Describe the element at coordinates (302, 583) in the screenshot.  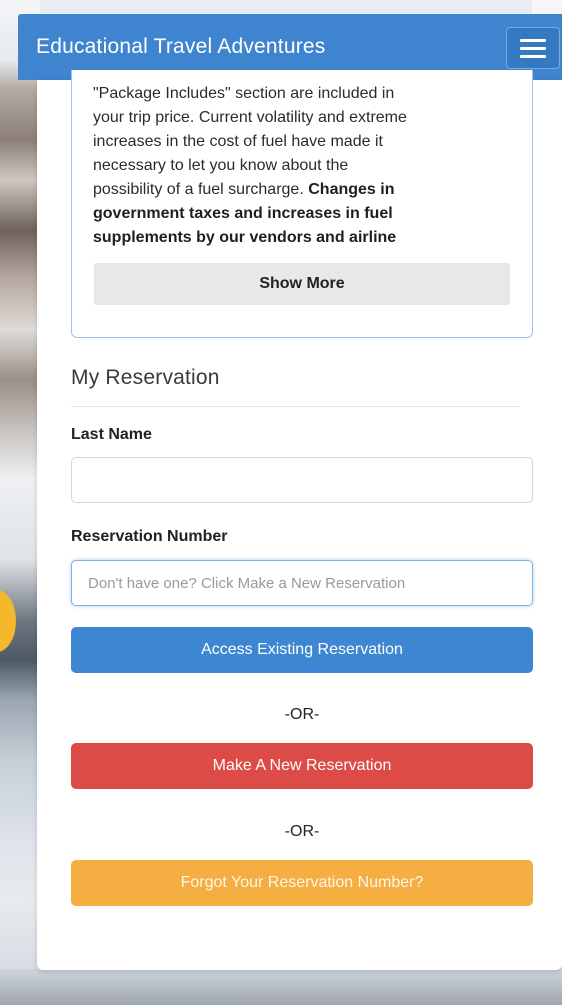
I see `reservation-number-input` at that location.